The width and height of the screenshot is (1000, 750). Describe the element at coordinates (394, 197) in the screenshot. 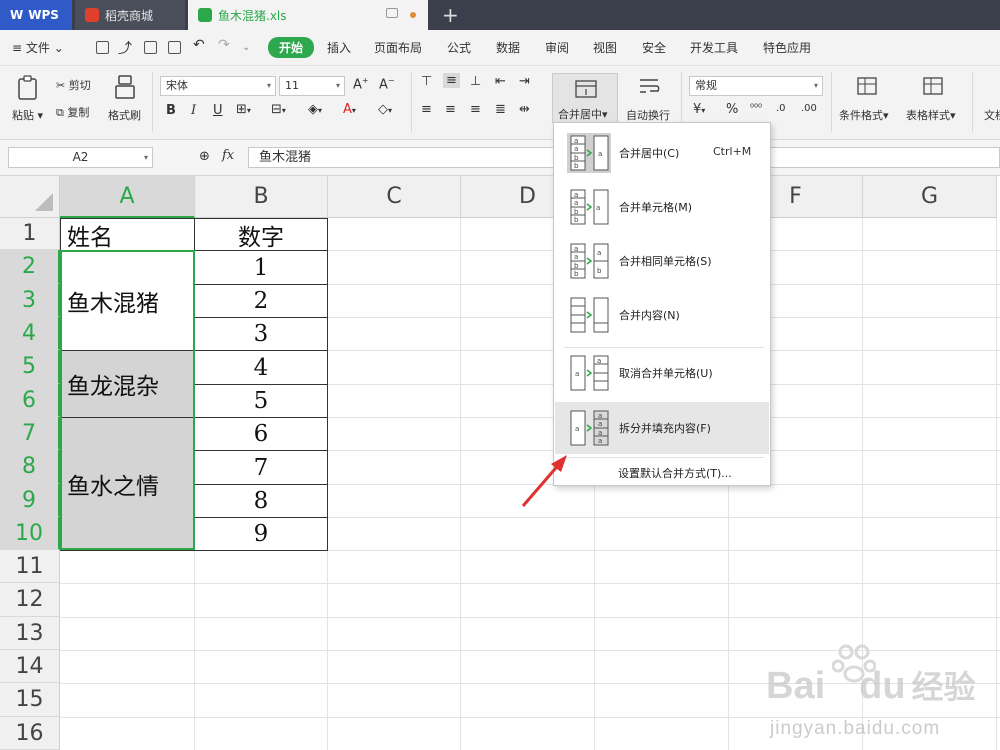

I see `column-header-c: C` at that location.